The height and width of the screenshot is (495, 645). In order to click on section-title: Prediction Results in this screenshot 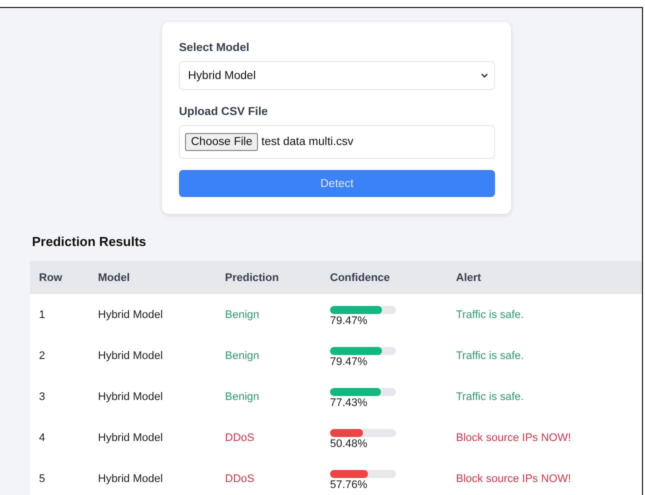, I will do `click(89, 241)`.